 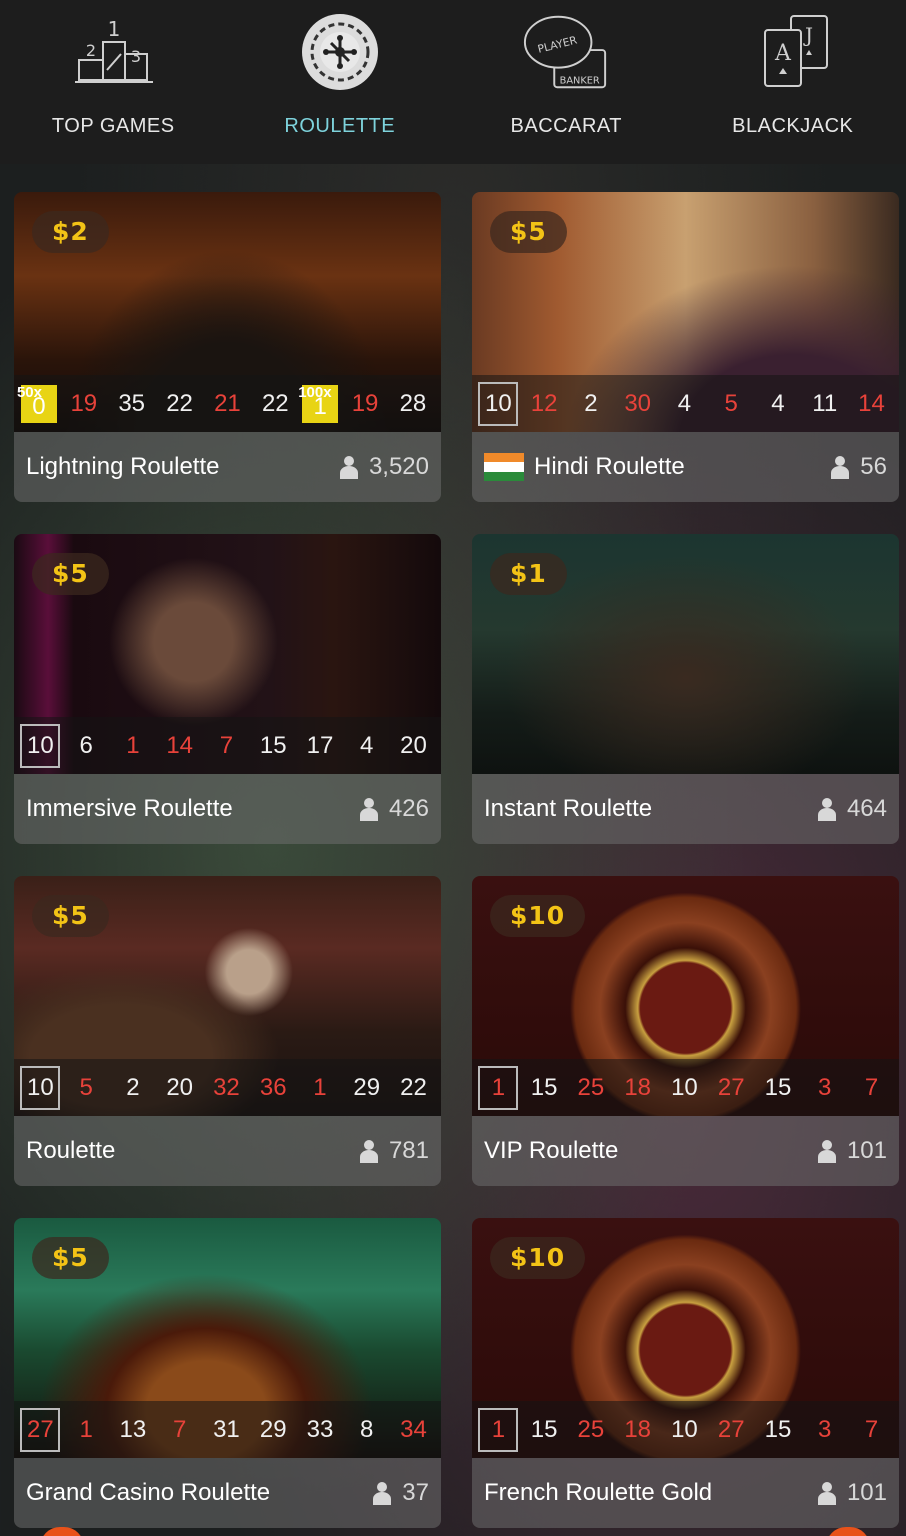 What do you see at coordinates (685, 467) in the screenshot?
I see `game-info-bar: Hindi Roulette 56` at bounding box center [685, 467].